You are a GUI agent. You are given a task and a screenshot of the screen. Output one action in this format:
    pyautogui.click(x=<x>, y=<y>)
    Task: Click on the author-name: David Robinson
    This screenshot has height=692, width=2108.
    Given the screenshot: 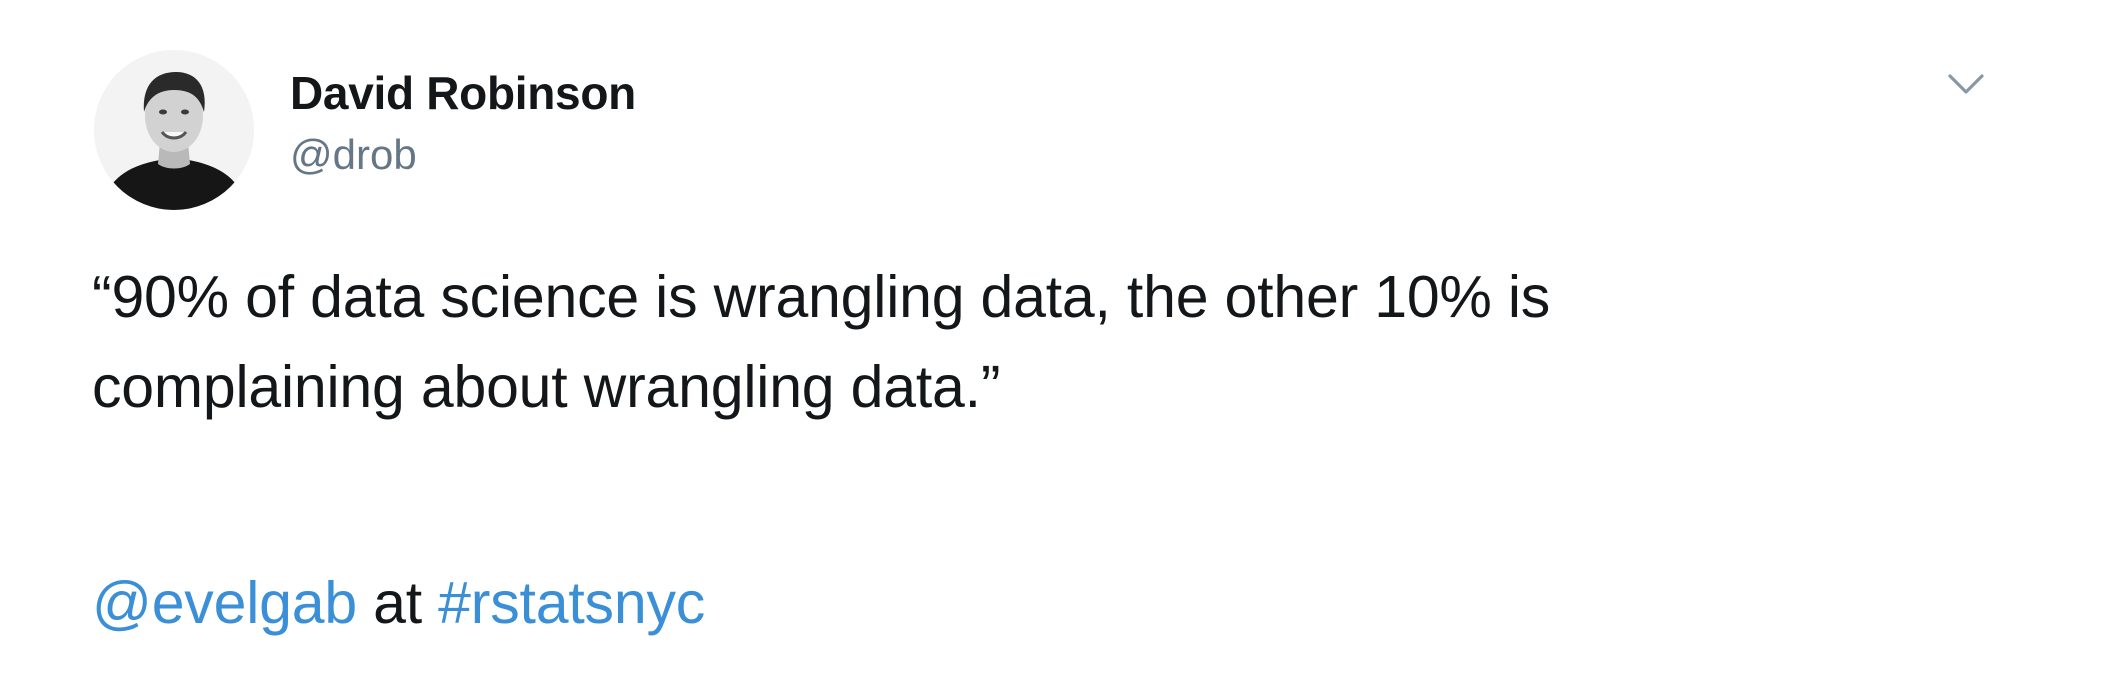 What is the action you would take?
    pyautogui.click(x=463, y=93)
    